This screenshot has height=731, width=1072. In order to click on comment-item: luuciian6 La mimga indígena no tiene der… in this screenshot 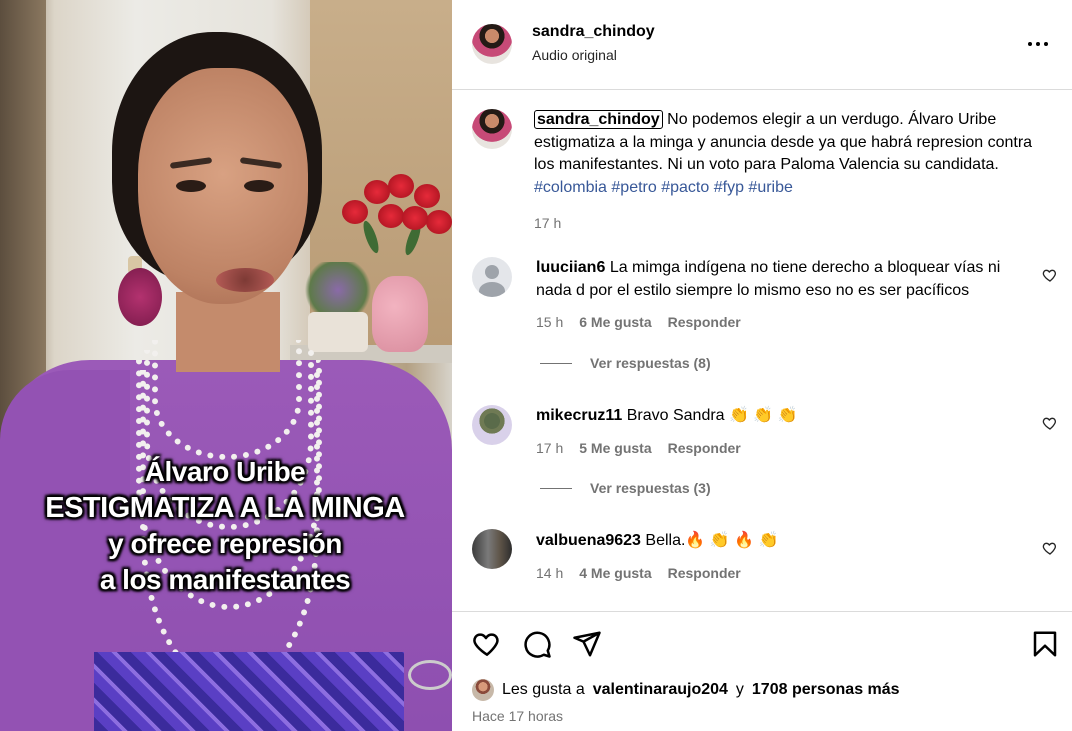, I will do `click(781, 293)`.